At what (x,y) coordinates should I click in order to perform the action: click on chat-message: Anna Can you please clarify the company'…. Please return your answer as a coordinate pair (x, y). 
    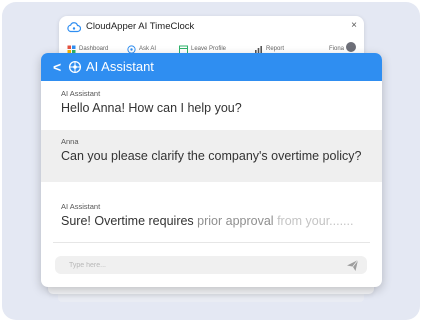
    Looking at the image, I should click on (211, 156).